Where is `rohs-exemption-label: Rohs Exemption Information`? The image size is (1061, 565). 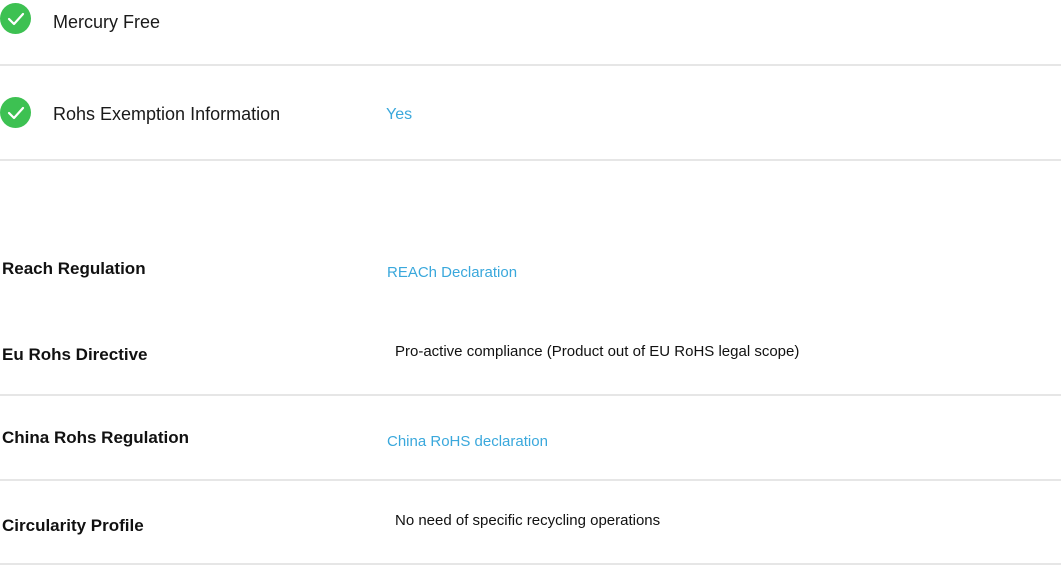
rohs-exemption-label: Rohs Exemption Information is located at coordinates (167, 114).